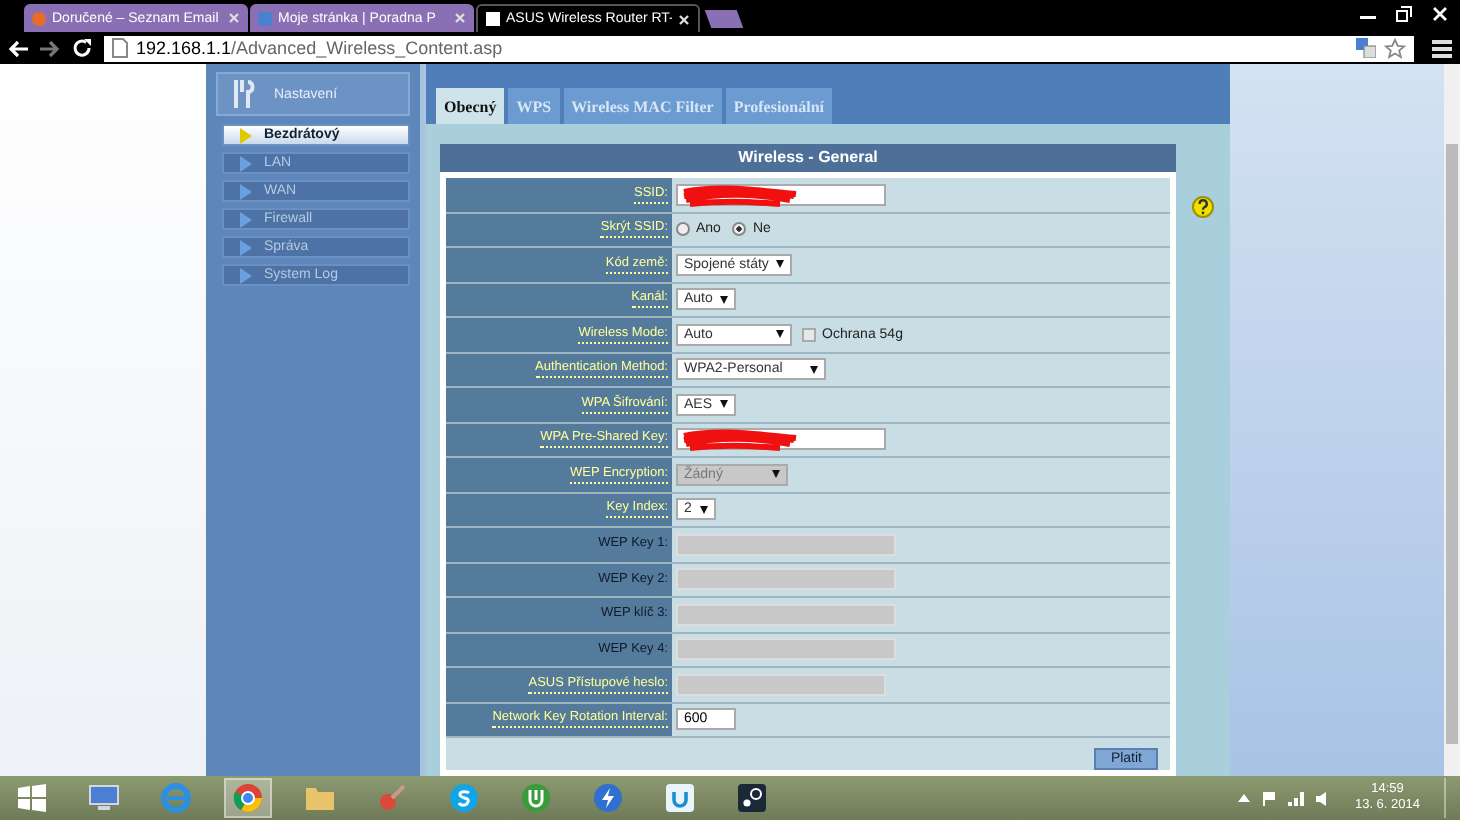  Describe the element at coordinates (1244, 798) in the screenshot. I see `tray-arrow-icon` at that location.